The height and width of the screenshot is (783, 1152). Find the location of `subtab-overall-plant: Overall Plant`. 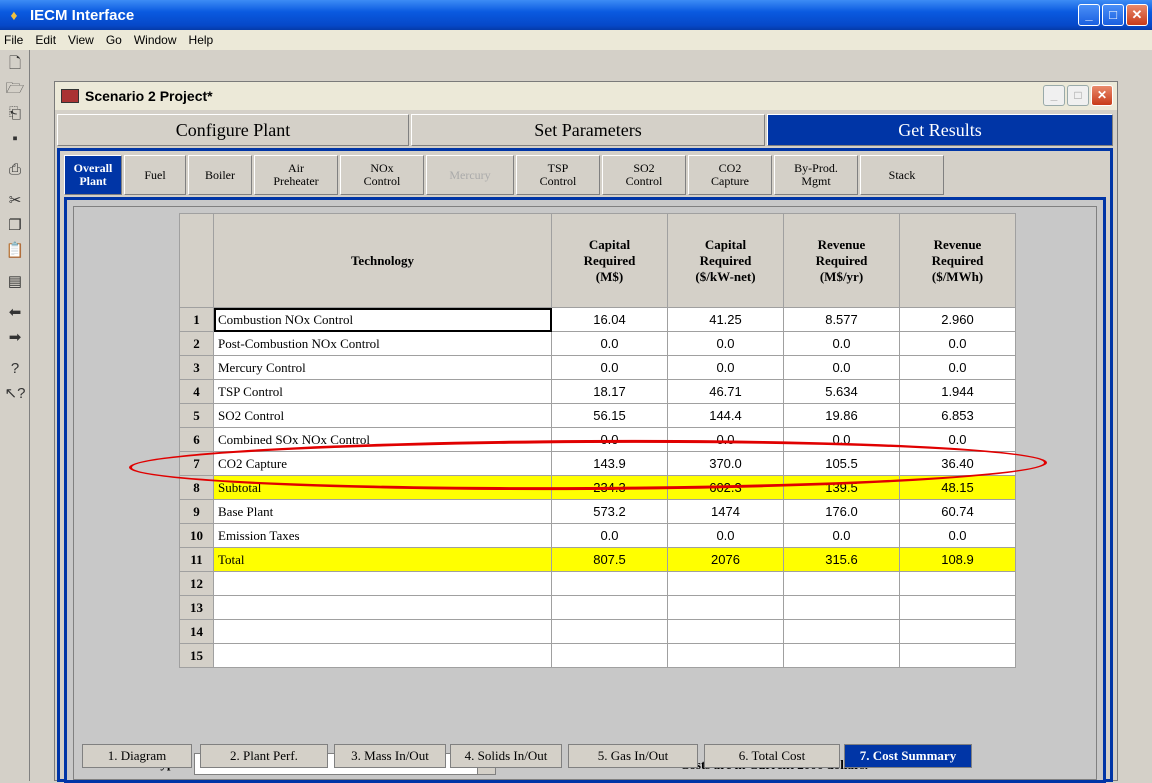

subtab-overall-plant: Overall Plant is located at coordinates (93, 175).